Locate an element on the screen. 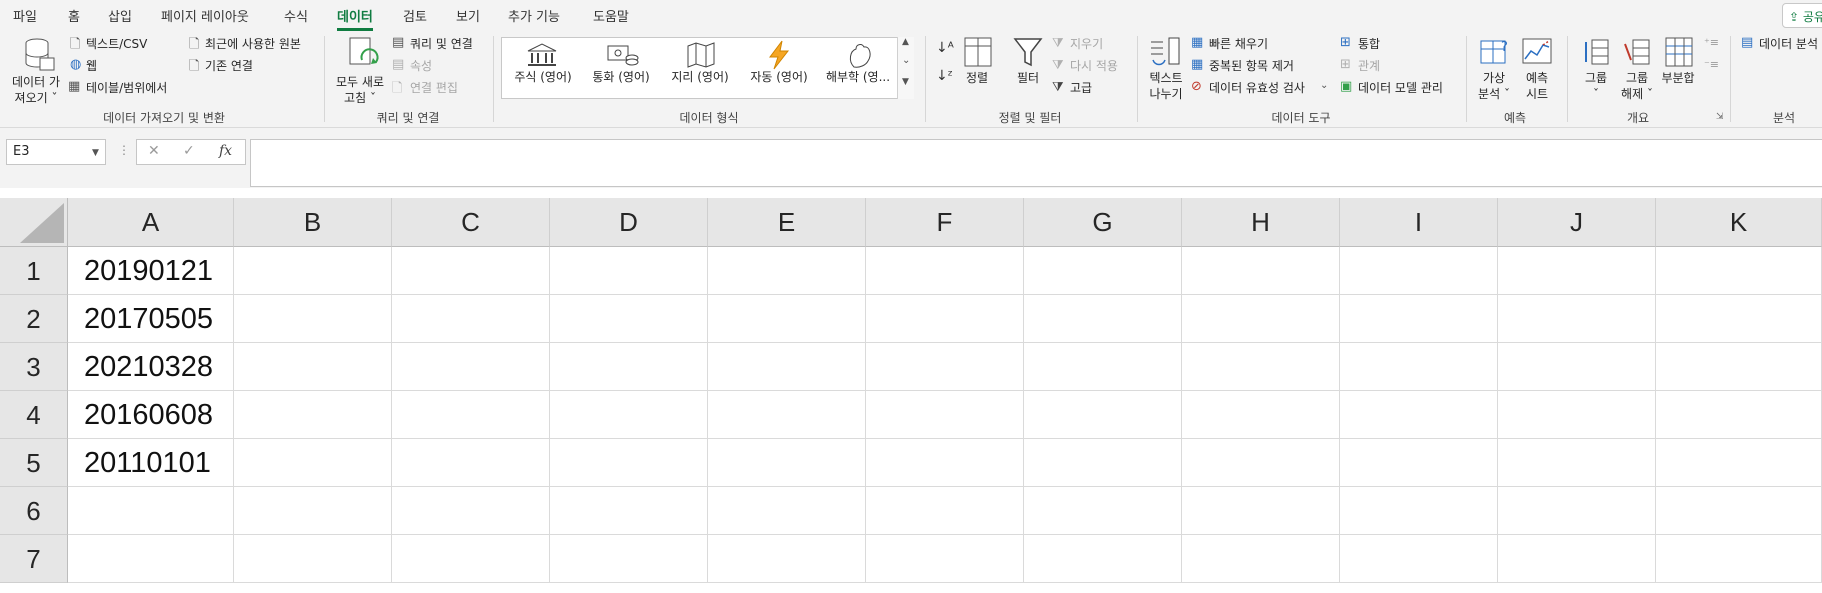  sort-button: 정렬 is located at coordinates (977, 78).